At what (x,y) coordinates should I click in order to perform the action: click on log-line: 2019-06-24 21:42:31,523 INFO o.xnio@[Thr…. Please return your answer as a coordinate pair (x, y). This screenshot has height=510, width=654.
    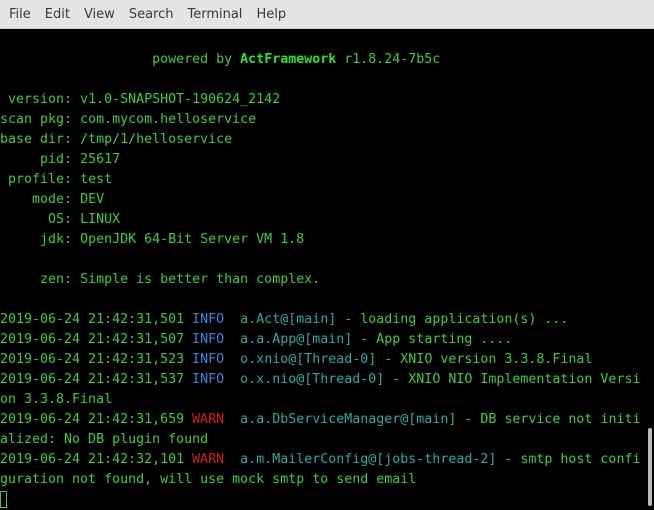
    Looking at the image, I should click on (323, 360).